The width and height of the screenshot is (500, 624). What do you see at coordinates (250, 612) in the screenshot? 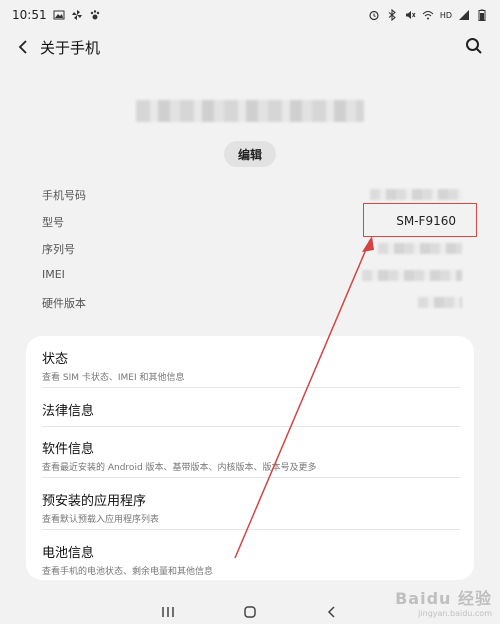
I see `home-icon` at bounding box center [250, 612].